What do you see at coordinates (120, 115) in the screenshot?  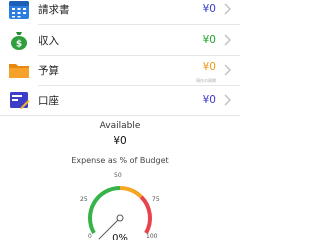 I see `divider` at bounding box center [120, 115].